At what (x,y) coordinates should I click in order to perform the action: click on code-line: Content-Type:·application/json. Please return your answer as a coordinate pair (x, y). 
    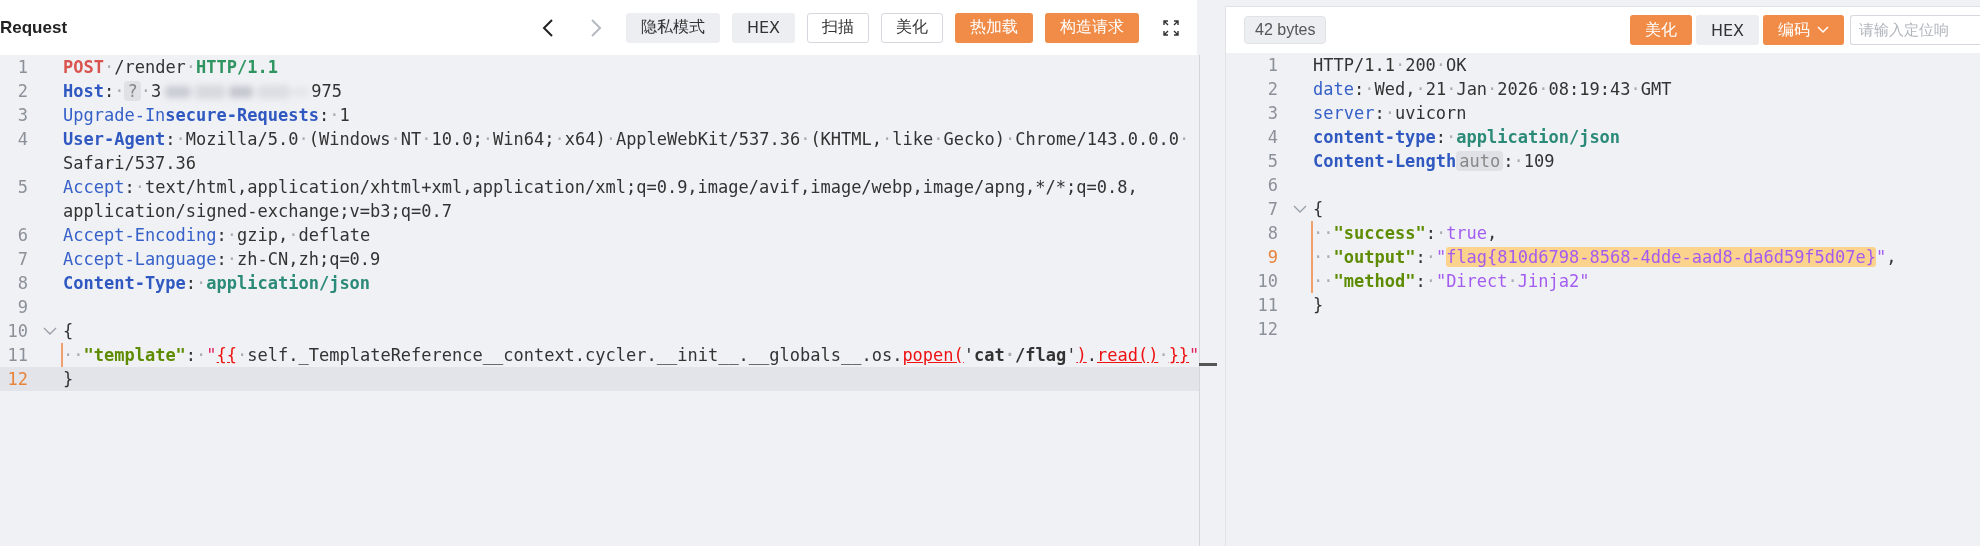
    Looking at the image, I should click on (217, 283).